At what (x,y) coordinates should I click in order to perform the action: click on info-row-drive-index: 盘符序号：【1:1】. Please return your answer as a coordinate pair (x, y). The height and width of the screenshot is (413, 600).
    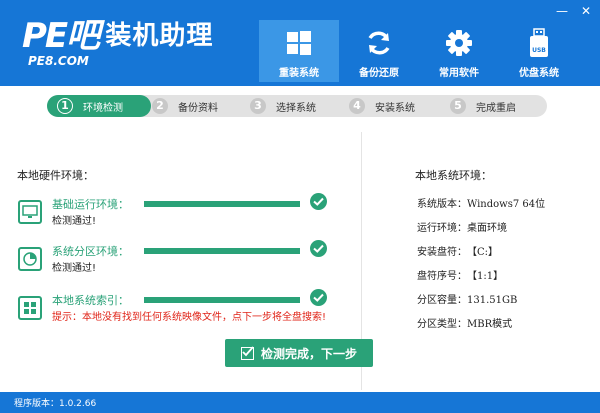
    Looking at the image, I should click on (460, 274).